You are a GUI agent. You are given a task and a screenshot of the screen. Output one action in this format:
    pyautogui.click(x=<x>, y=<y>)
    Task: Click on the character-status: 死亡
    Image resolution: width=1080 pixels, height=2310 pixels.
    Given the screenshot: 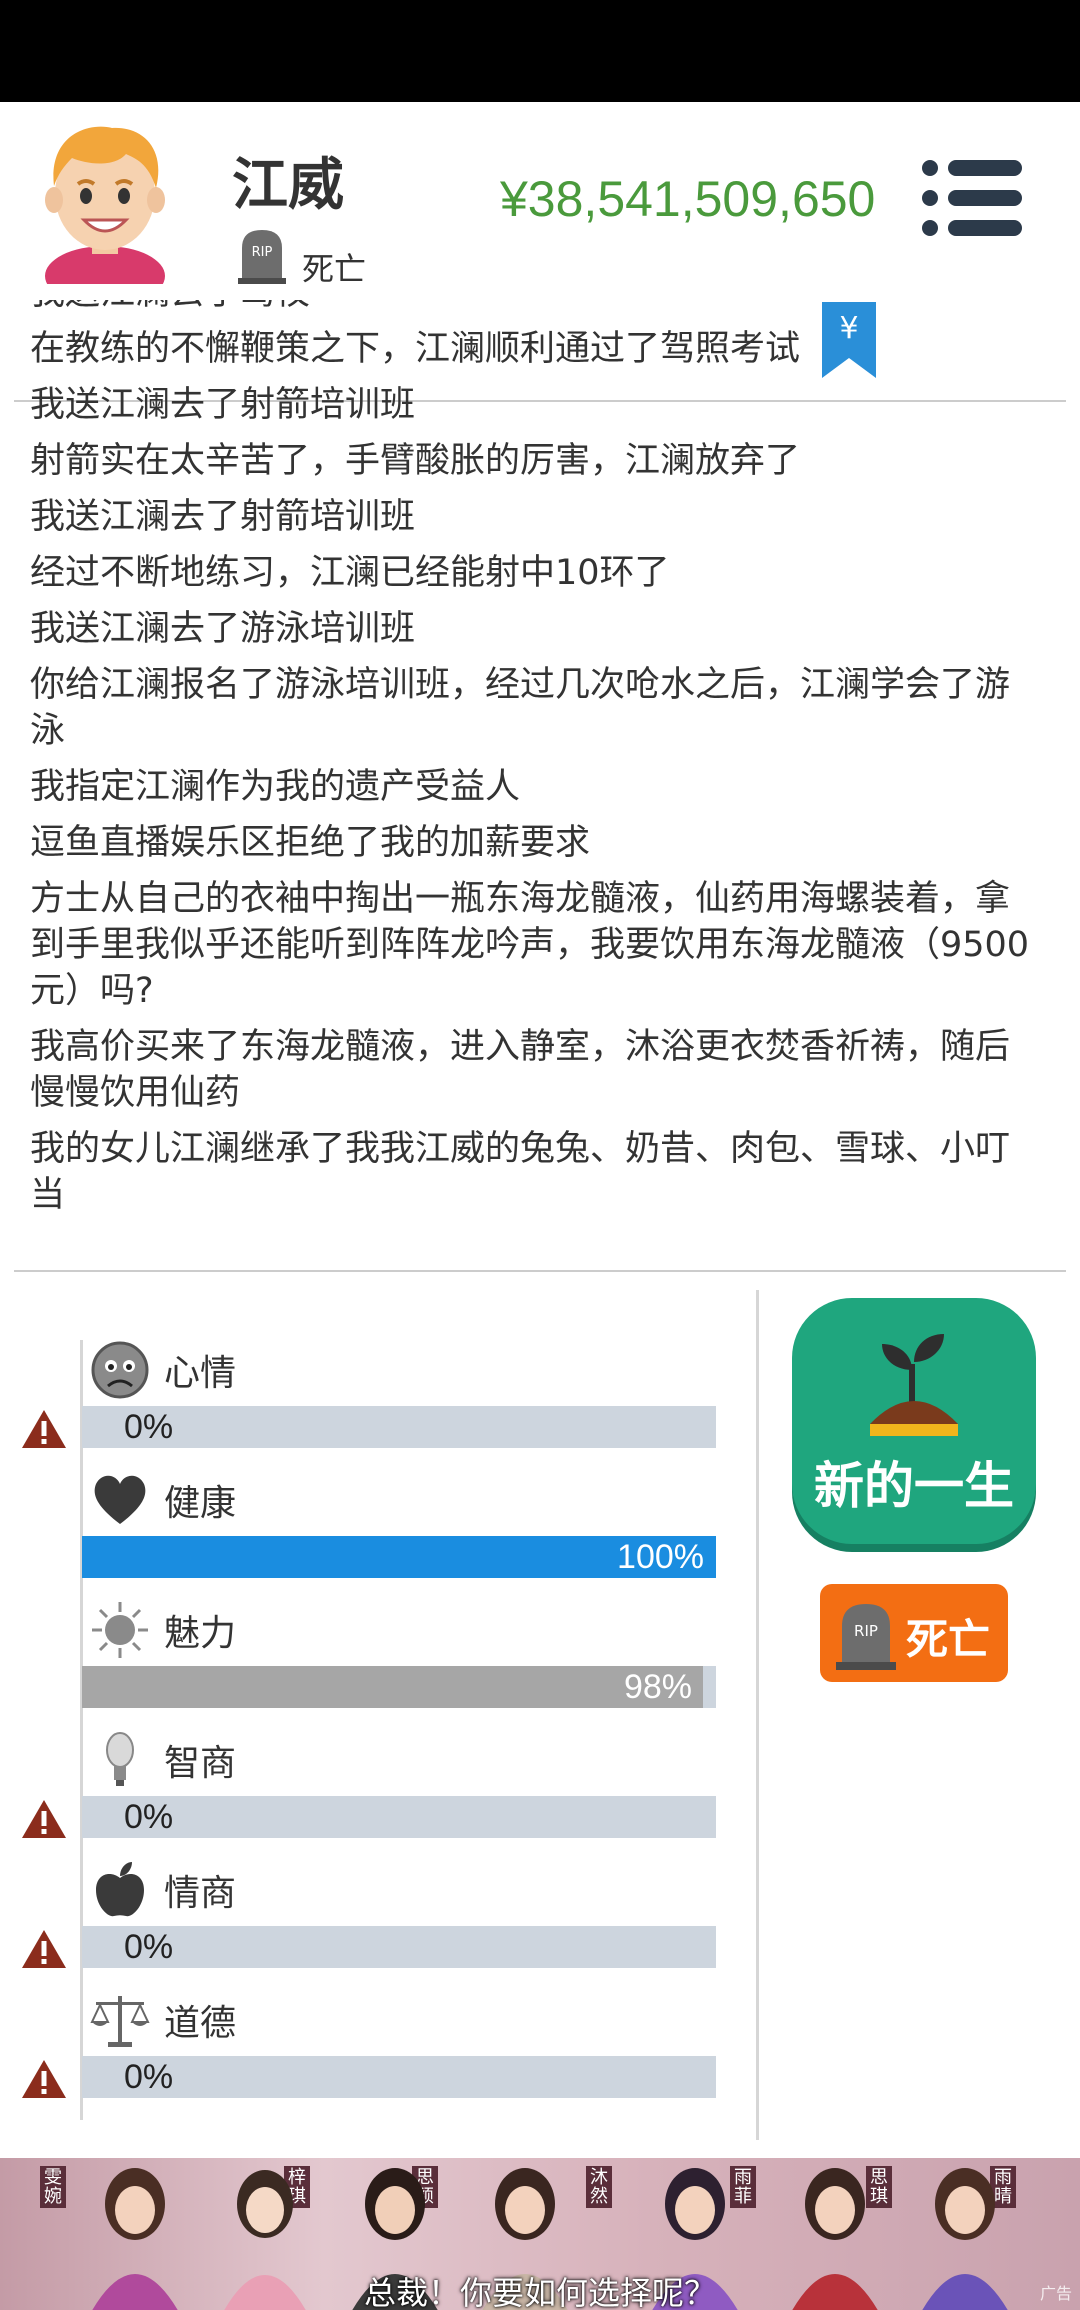 What is the action you would take?
    pyautogui.click(x=334, y=269)
    